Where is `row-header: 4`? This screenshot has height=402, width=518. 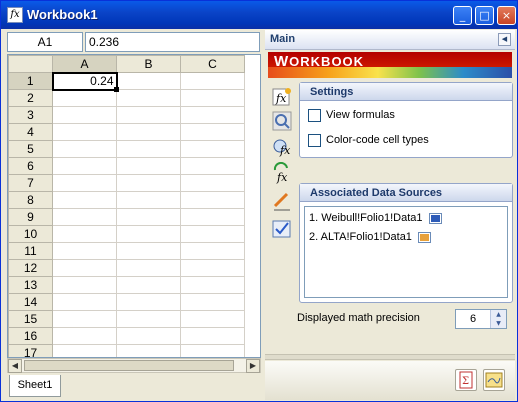 row-header: 4 is located at coordinates (30, 132).